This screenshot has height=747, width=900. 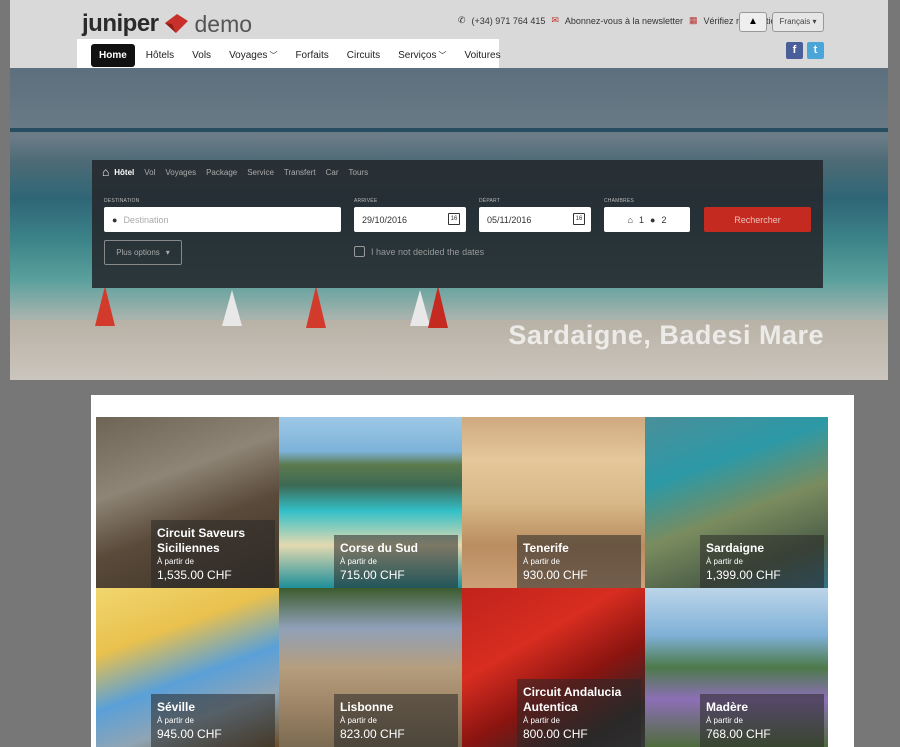 I want to click on destination-placeholder: Destination, so click(x=146, y=219).